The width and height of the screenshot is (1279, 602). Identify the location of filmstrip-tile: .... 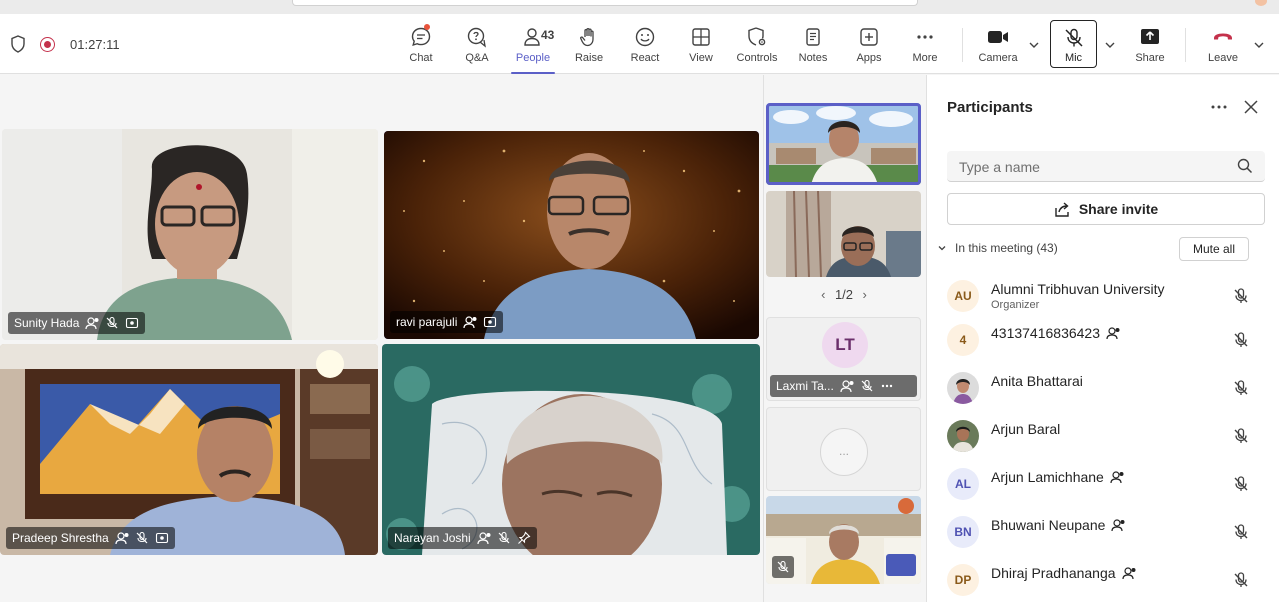
(843, 449).